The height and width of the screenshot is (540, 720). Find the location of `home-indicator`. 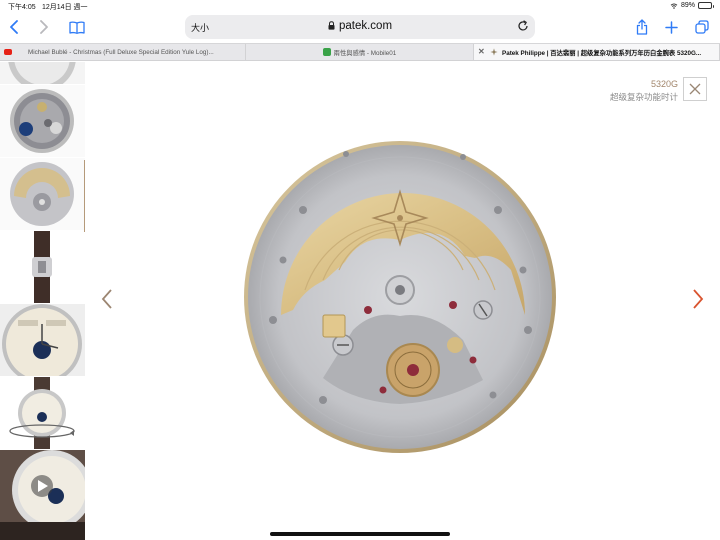

home-indicator is located at coordinates (360, 534).